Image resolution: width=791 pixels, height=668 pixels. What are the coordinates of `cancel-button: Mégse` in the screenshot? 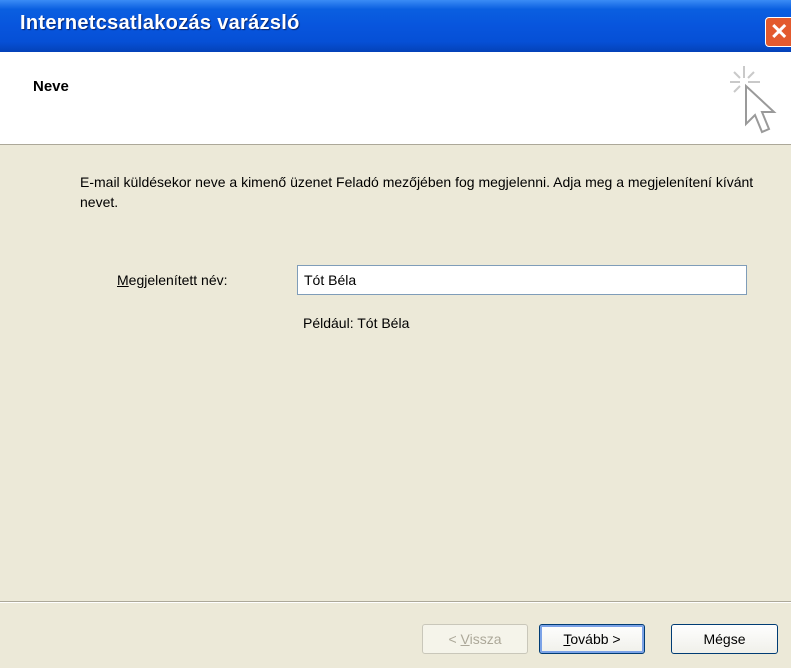 It's located at (724, 639).